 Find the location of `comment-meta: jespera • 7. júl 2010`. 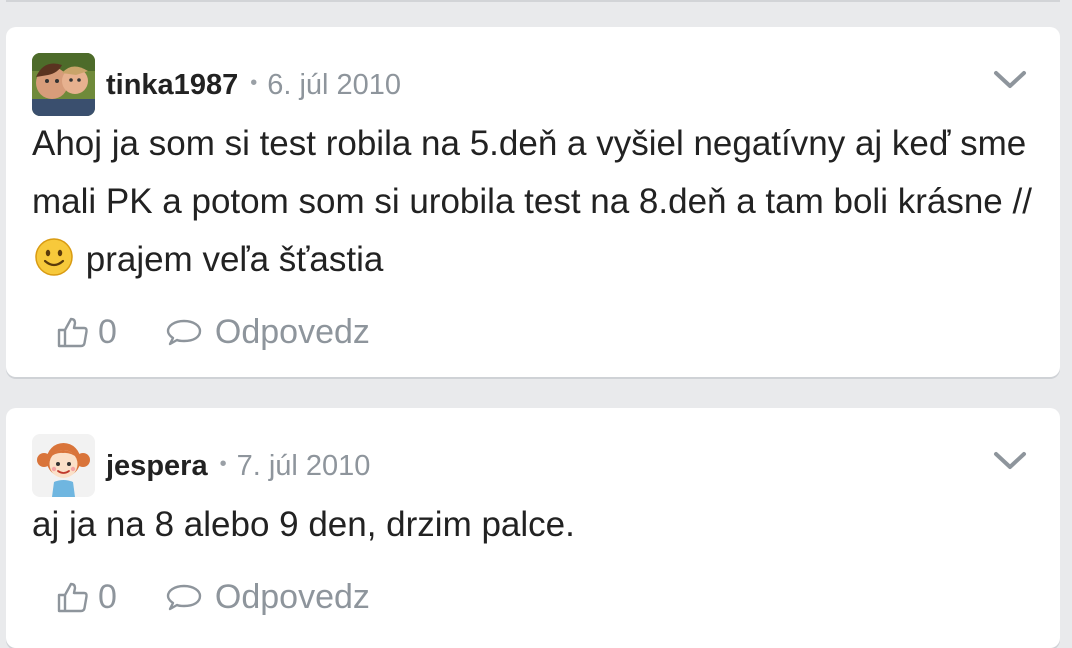

comment-meta: jespera • 7. júl 2010 is located at coordinates (238, 466).